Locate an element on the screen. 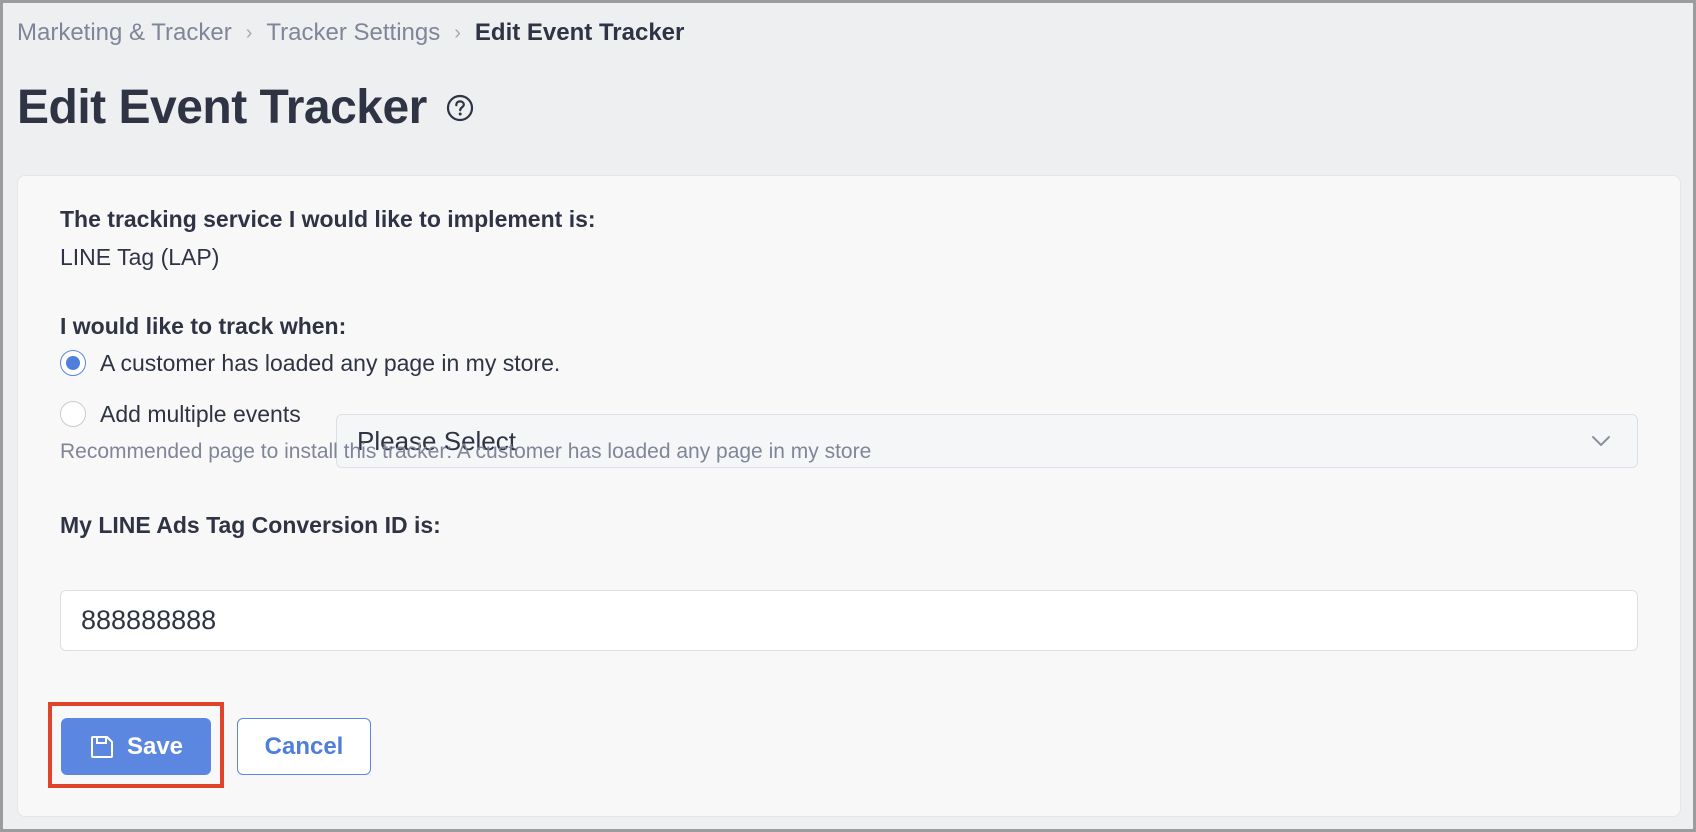 The height and width of the screenshot is (832, 1696). save-button: Save is located at coordinates (136, 746).